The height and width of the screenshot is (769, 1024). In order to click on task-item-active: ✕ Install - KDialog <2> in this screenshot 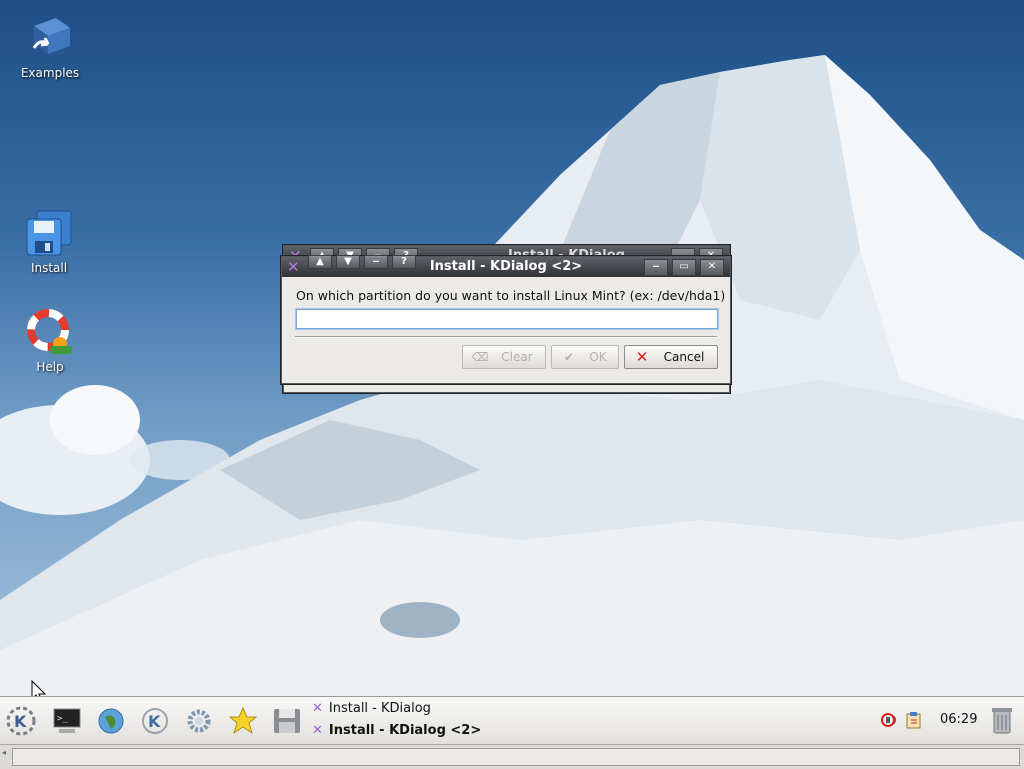, I will do `click(396, 730)`.